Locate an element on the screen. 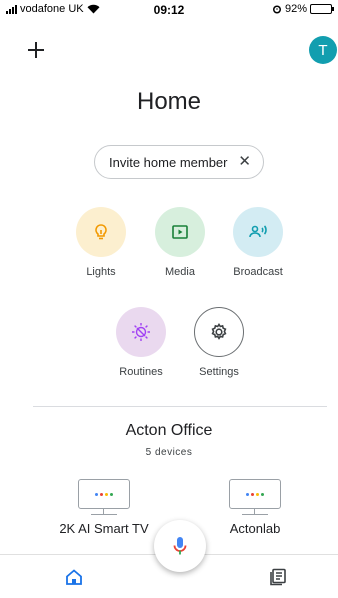 The image size is (338, 598). routines-label: Routines is located at coordinates (141, 372).